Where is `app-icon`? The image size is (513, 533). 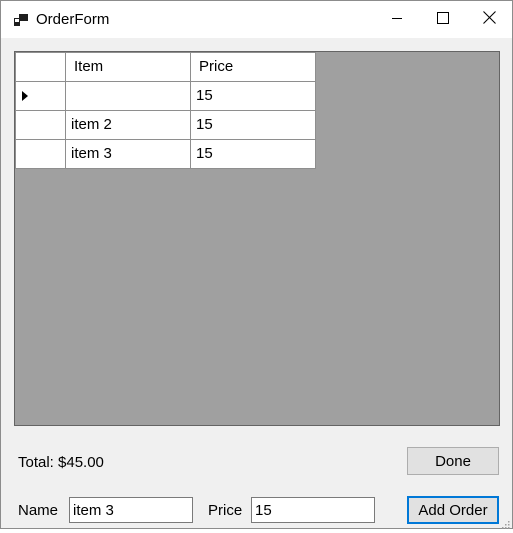
app-icon is located at coordinates (21, 20).